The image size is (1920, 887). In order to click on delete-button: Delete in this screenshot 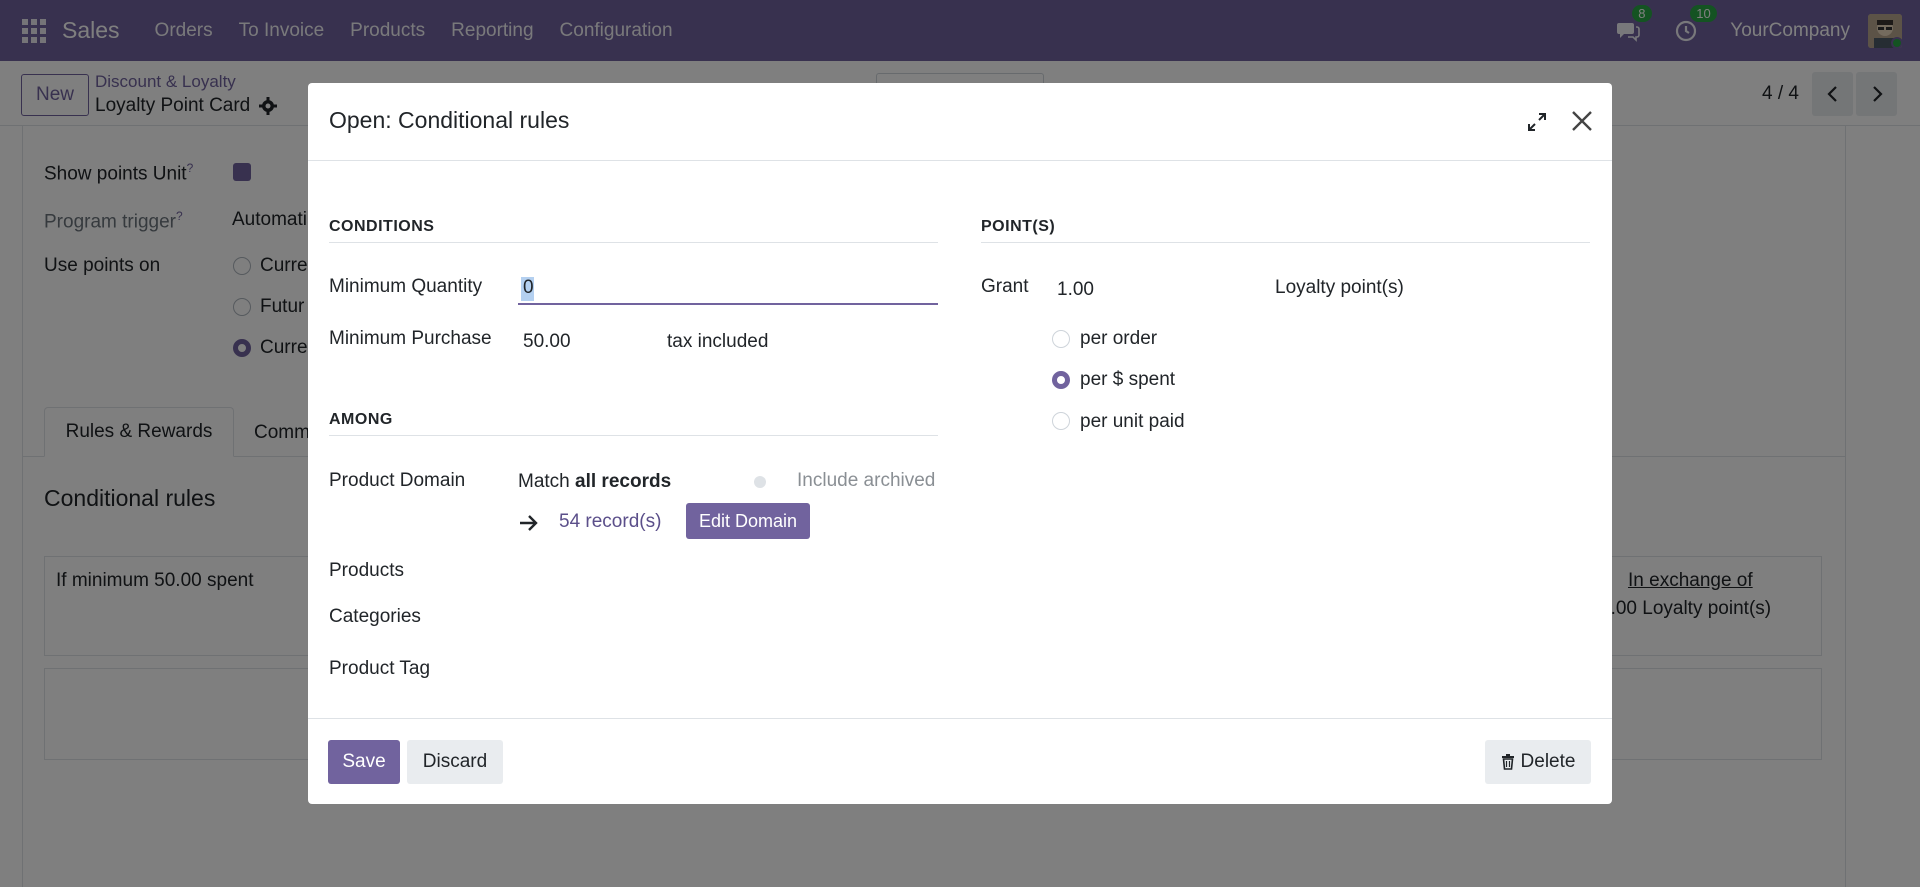, I will do `click(1538, 762)`.